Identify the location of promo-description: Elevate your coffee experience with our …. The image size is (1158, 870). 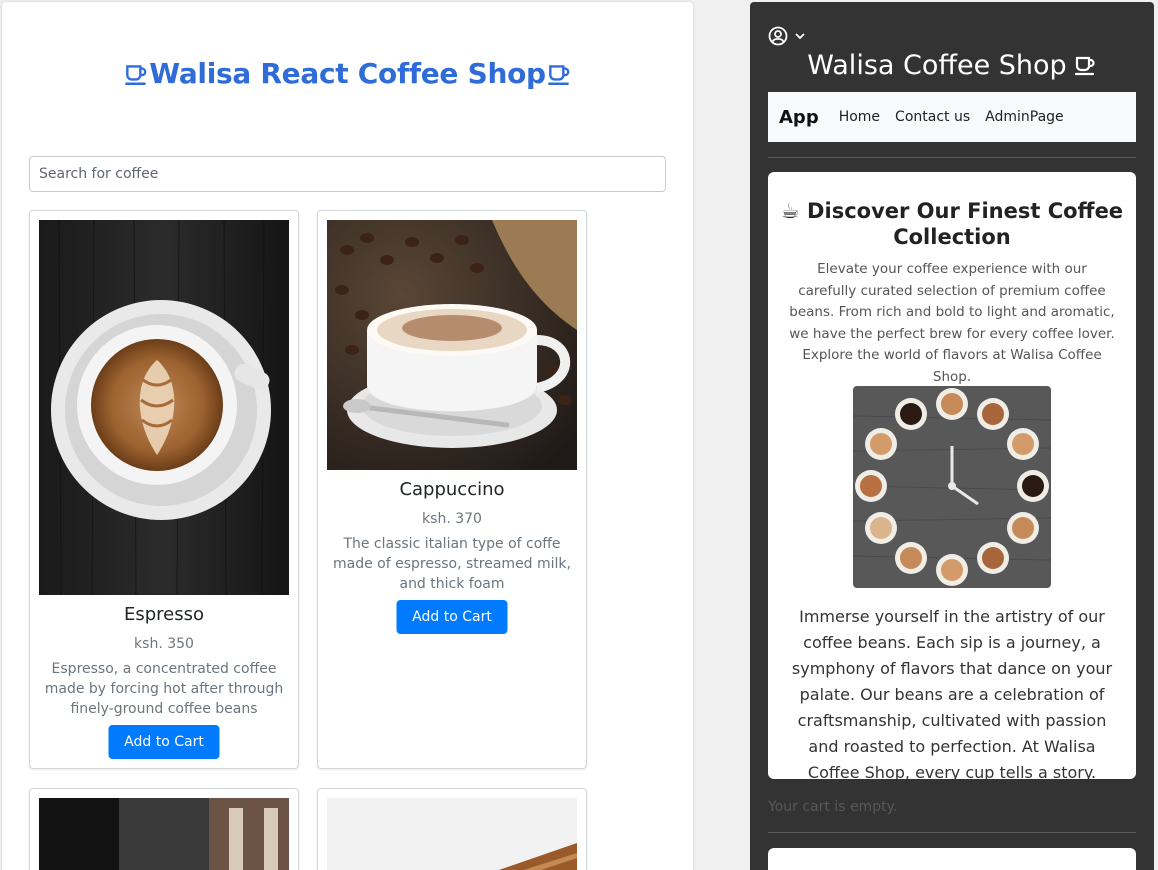
(952, 323).